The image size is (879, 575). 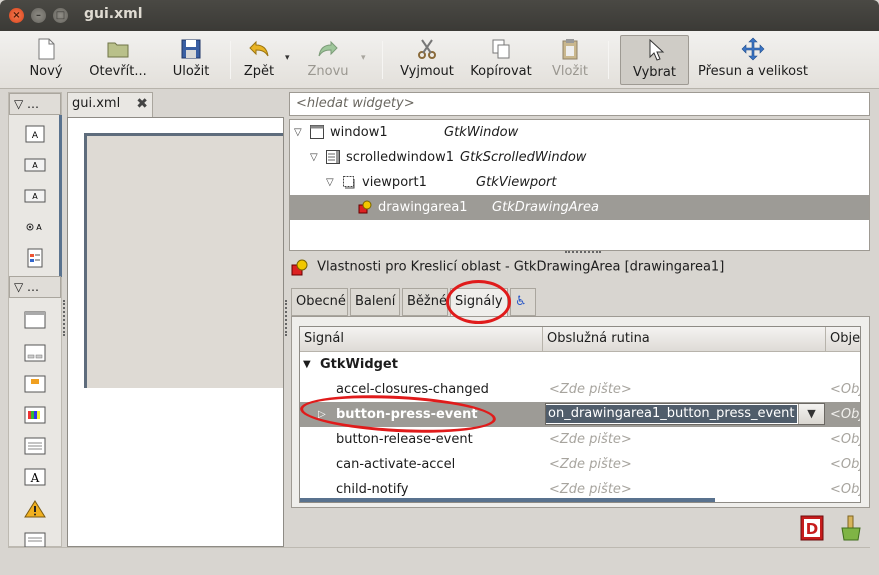 I want to click on save-button: Uložit, so click(x=191, y=60).